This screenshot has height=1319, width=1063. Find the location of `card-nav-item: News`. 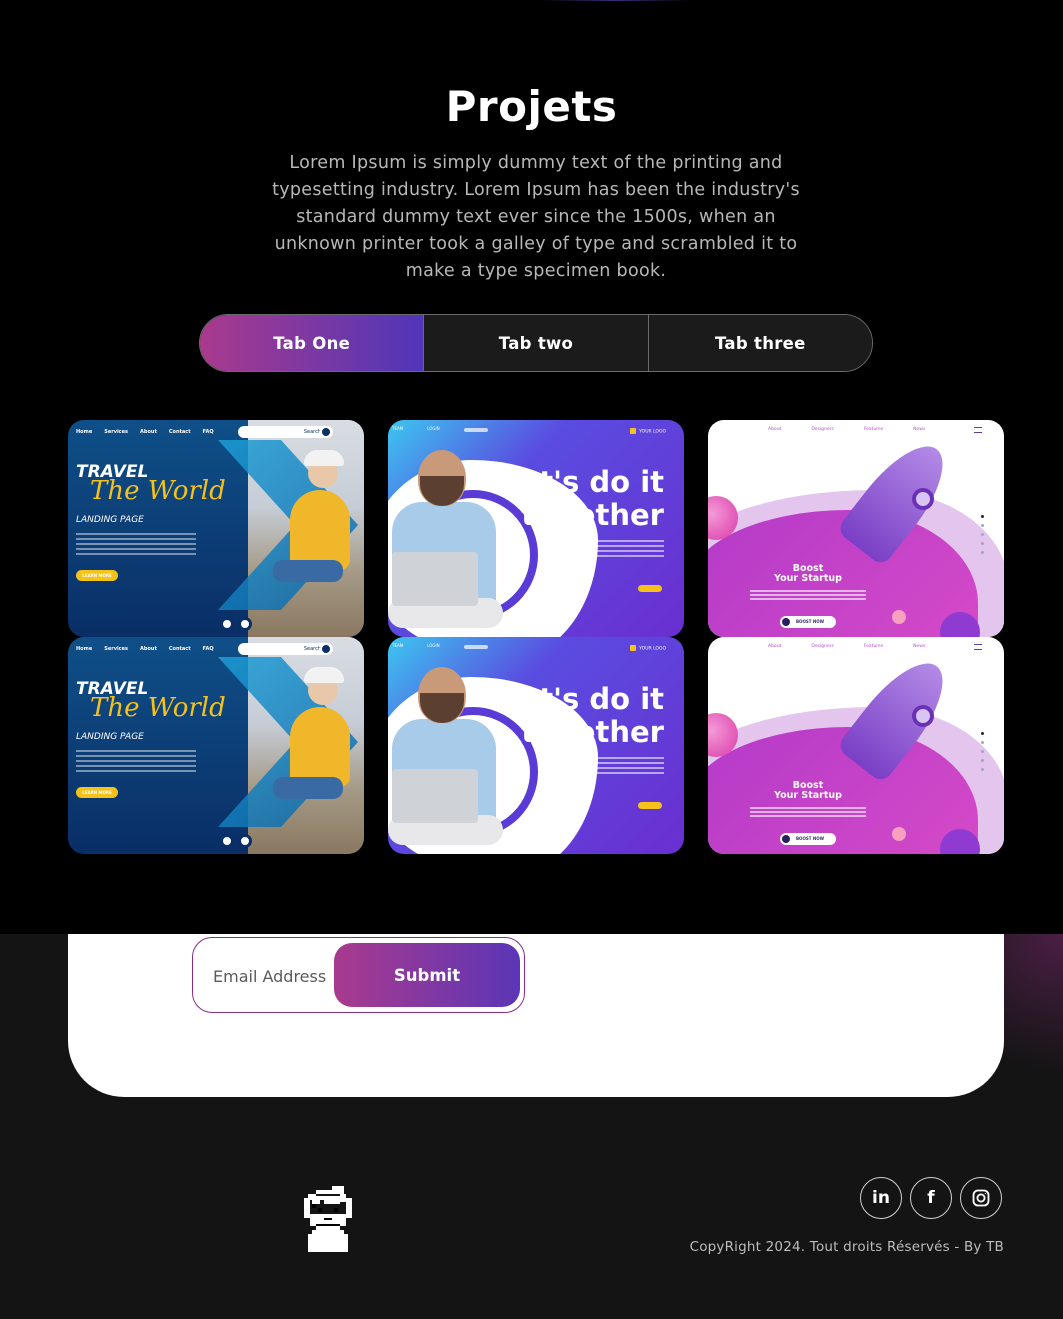

card-nav-item: News is located at coordinates (919, 646).